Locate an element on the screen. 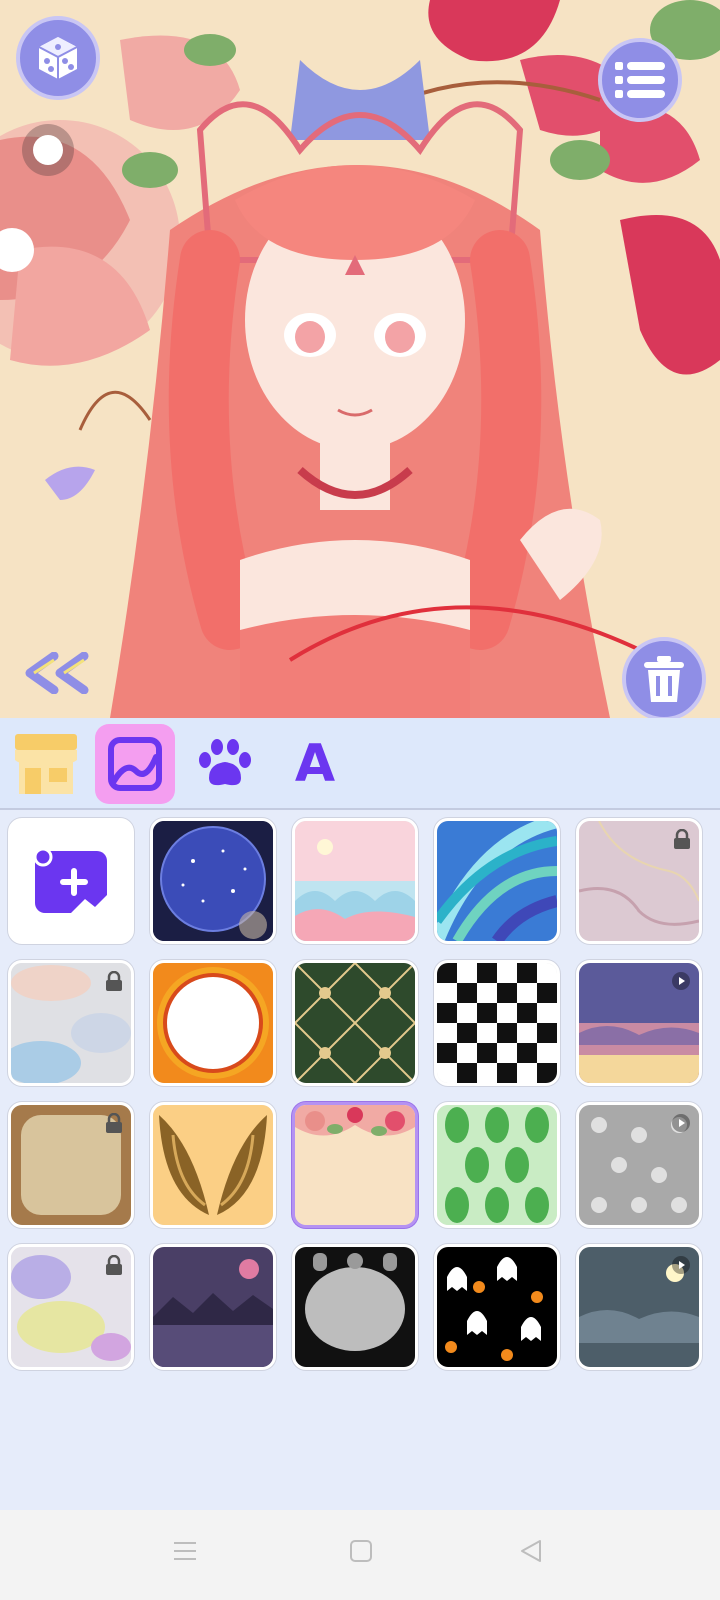 This screenshot has width=720, height=1600. double-chevron-left-icon is located at coordinates (57, 673).